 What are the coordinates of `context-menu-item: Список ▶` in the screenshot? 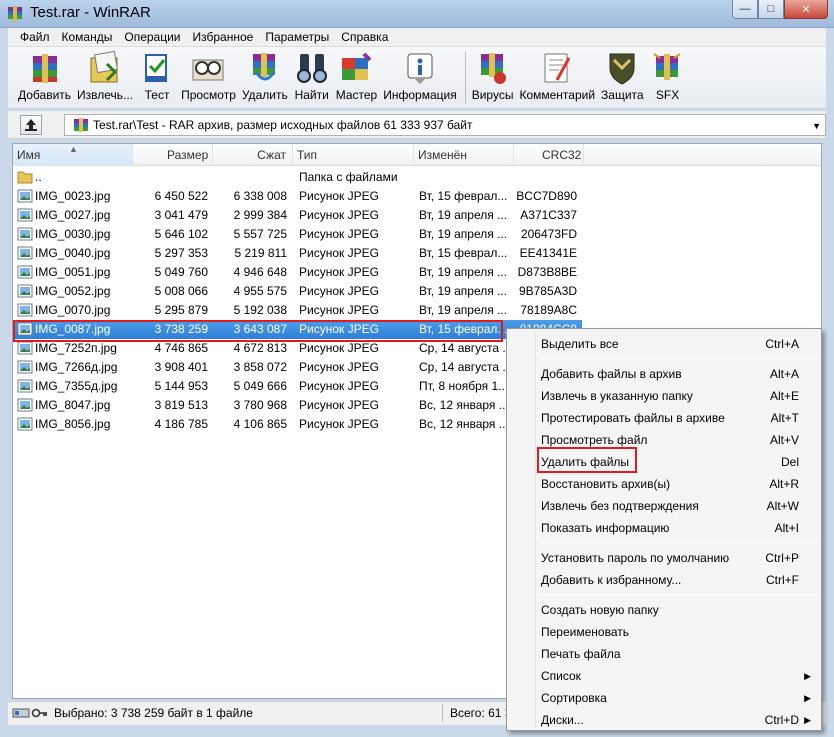 It's located at (664, 676).